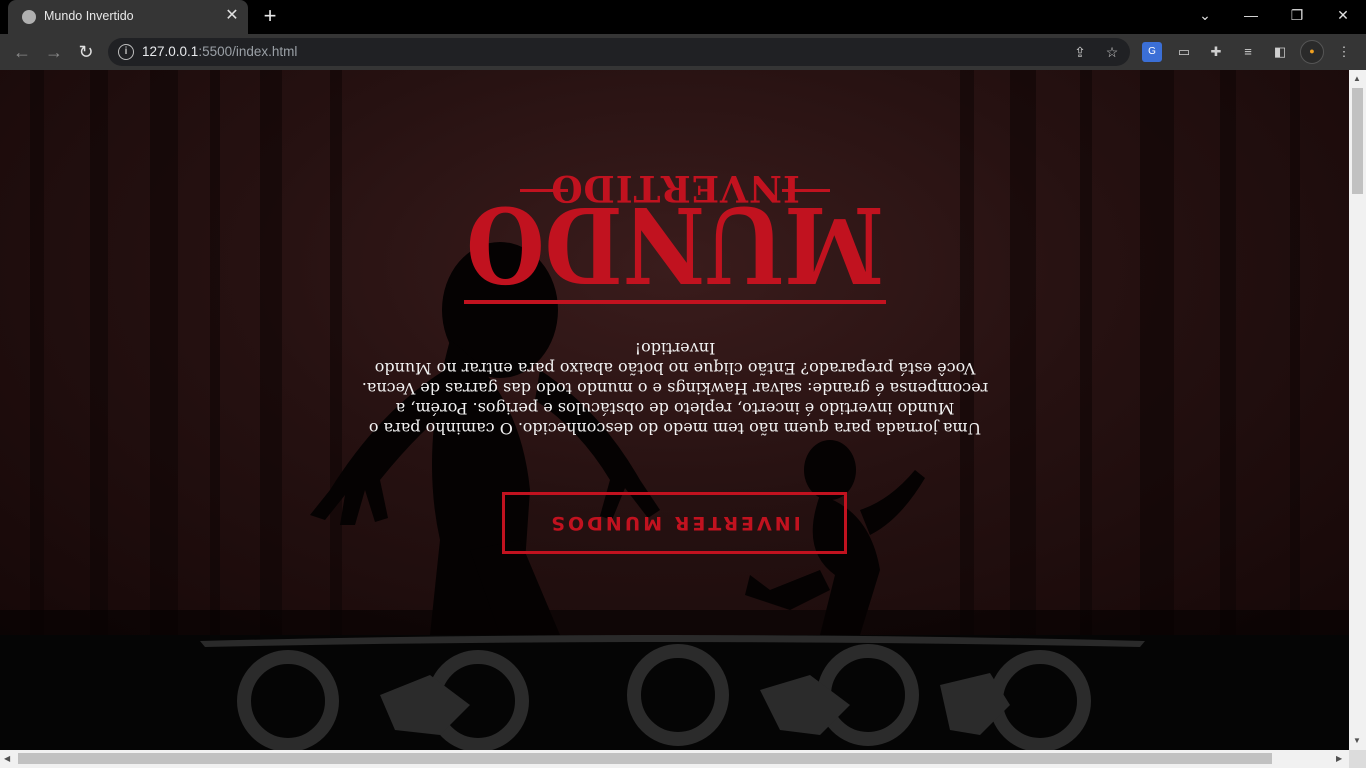 The height and width of the screenshot is (768, 1366). Describe the element at coordinates (232, 16) in the screenshot. I see `close-tab-icon: ✕` at that location.